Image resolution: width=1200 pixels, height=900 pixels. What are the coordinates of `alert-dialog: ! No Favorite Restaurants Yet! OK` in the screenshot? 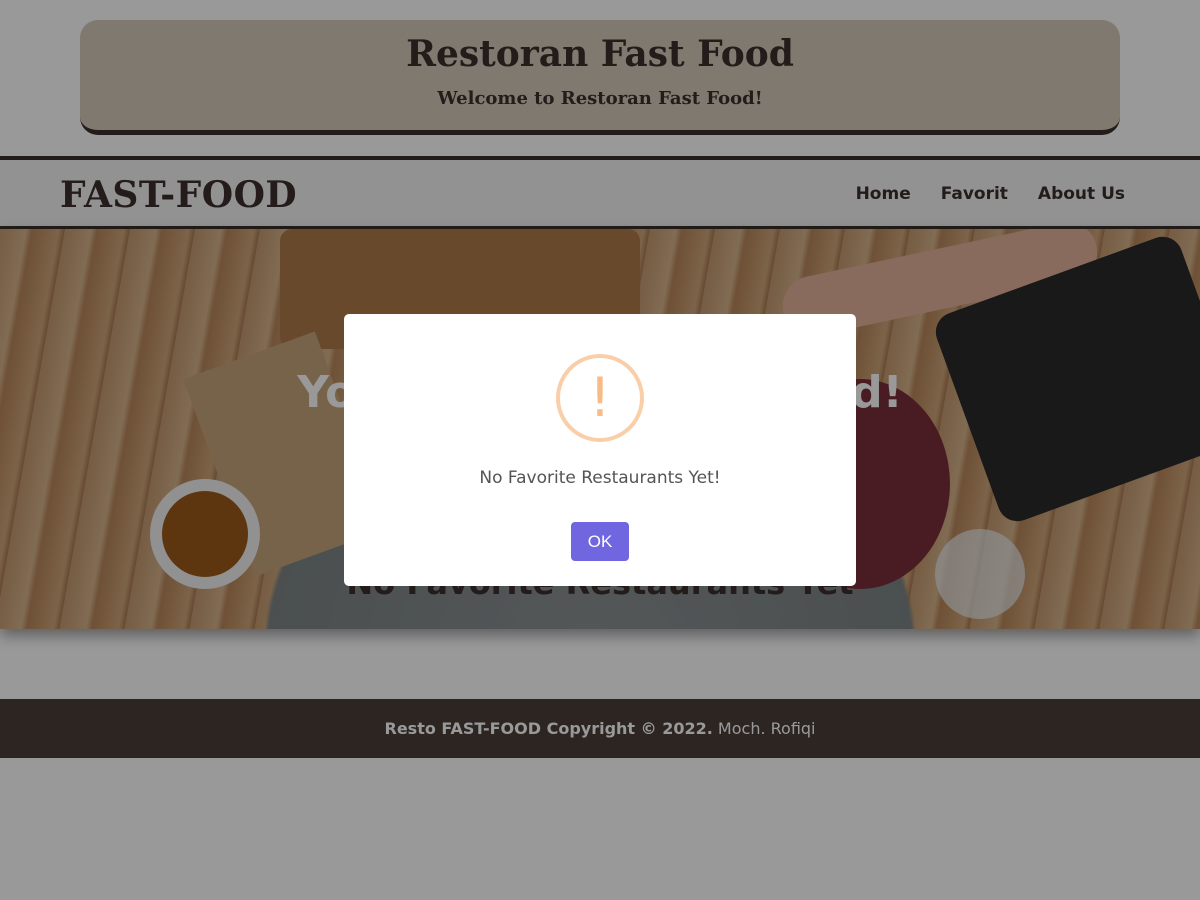 It's located at (600, 450).